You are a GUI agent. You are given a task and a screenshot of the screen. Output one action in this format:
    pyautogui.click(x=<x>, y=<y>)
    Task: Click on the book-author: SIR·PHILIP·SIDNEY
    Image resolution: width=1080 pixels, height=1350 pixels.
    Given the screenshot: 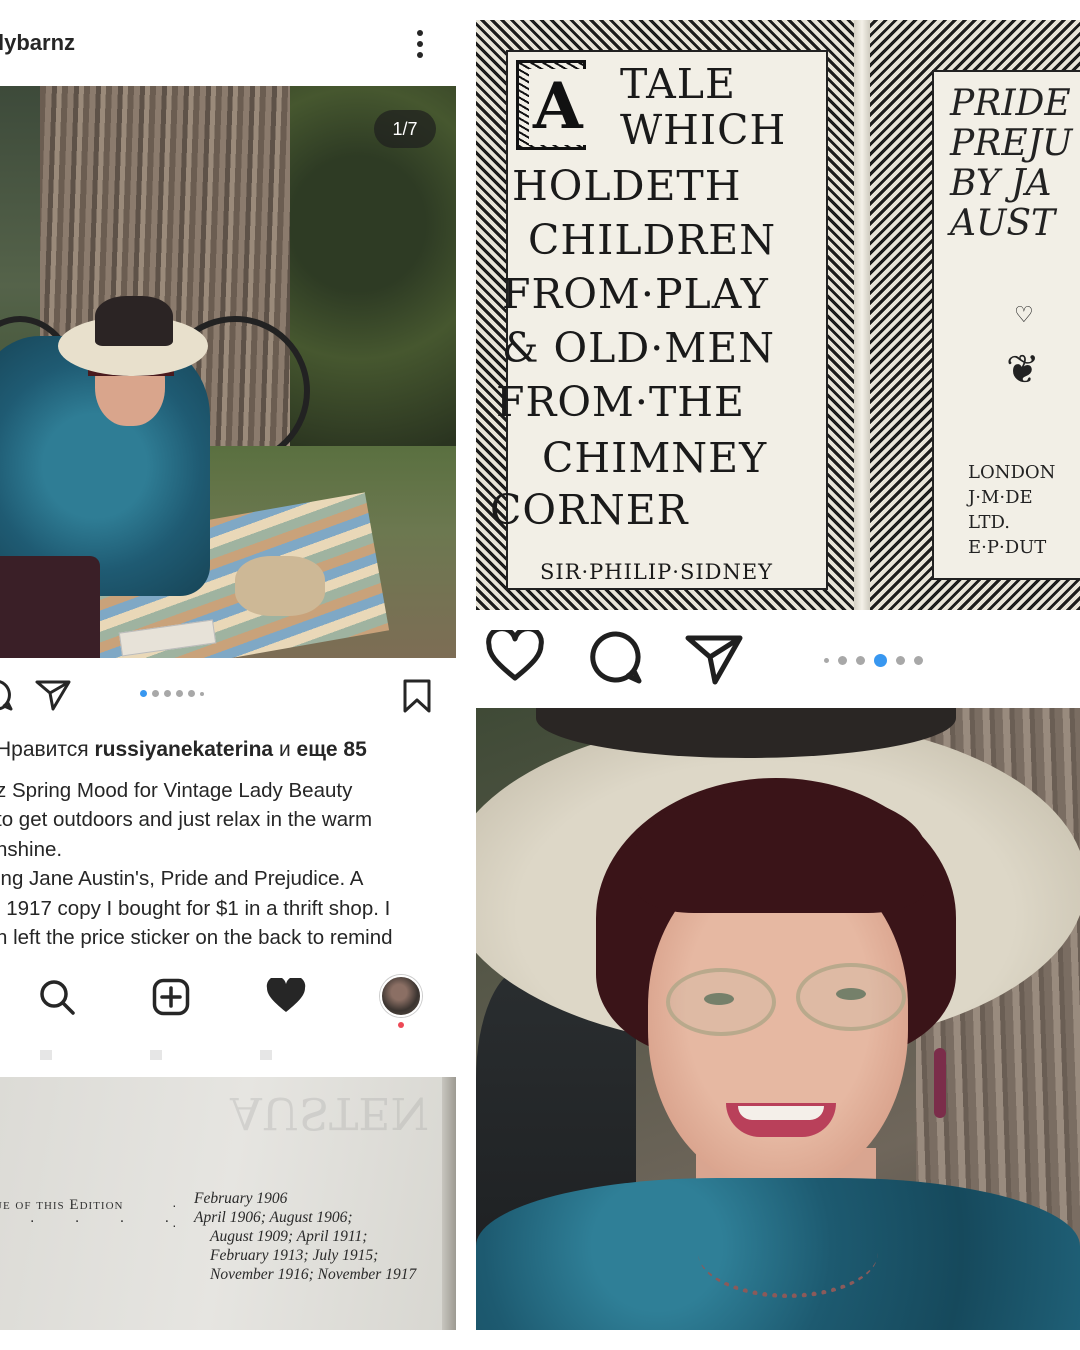 What is the action you would take?
    pyautogui.click(x=657, y=572)
    